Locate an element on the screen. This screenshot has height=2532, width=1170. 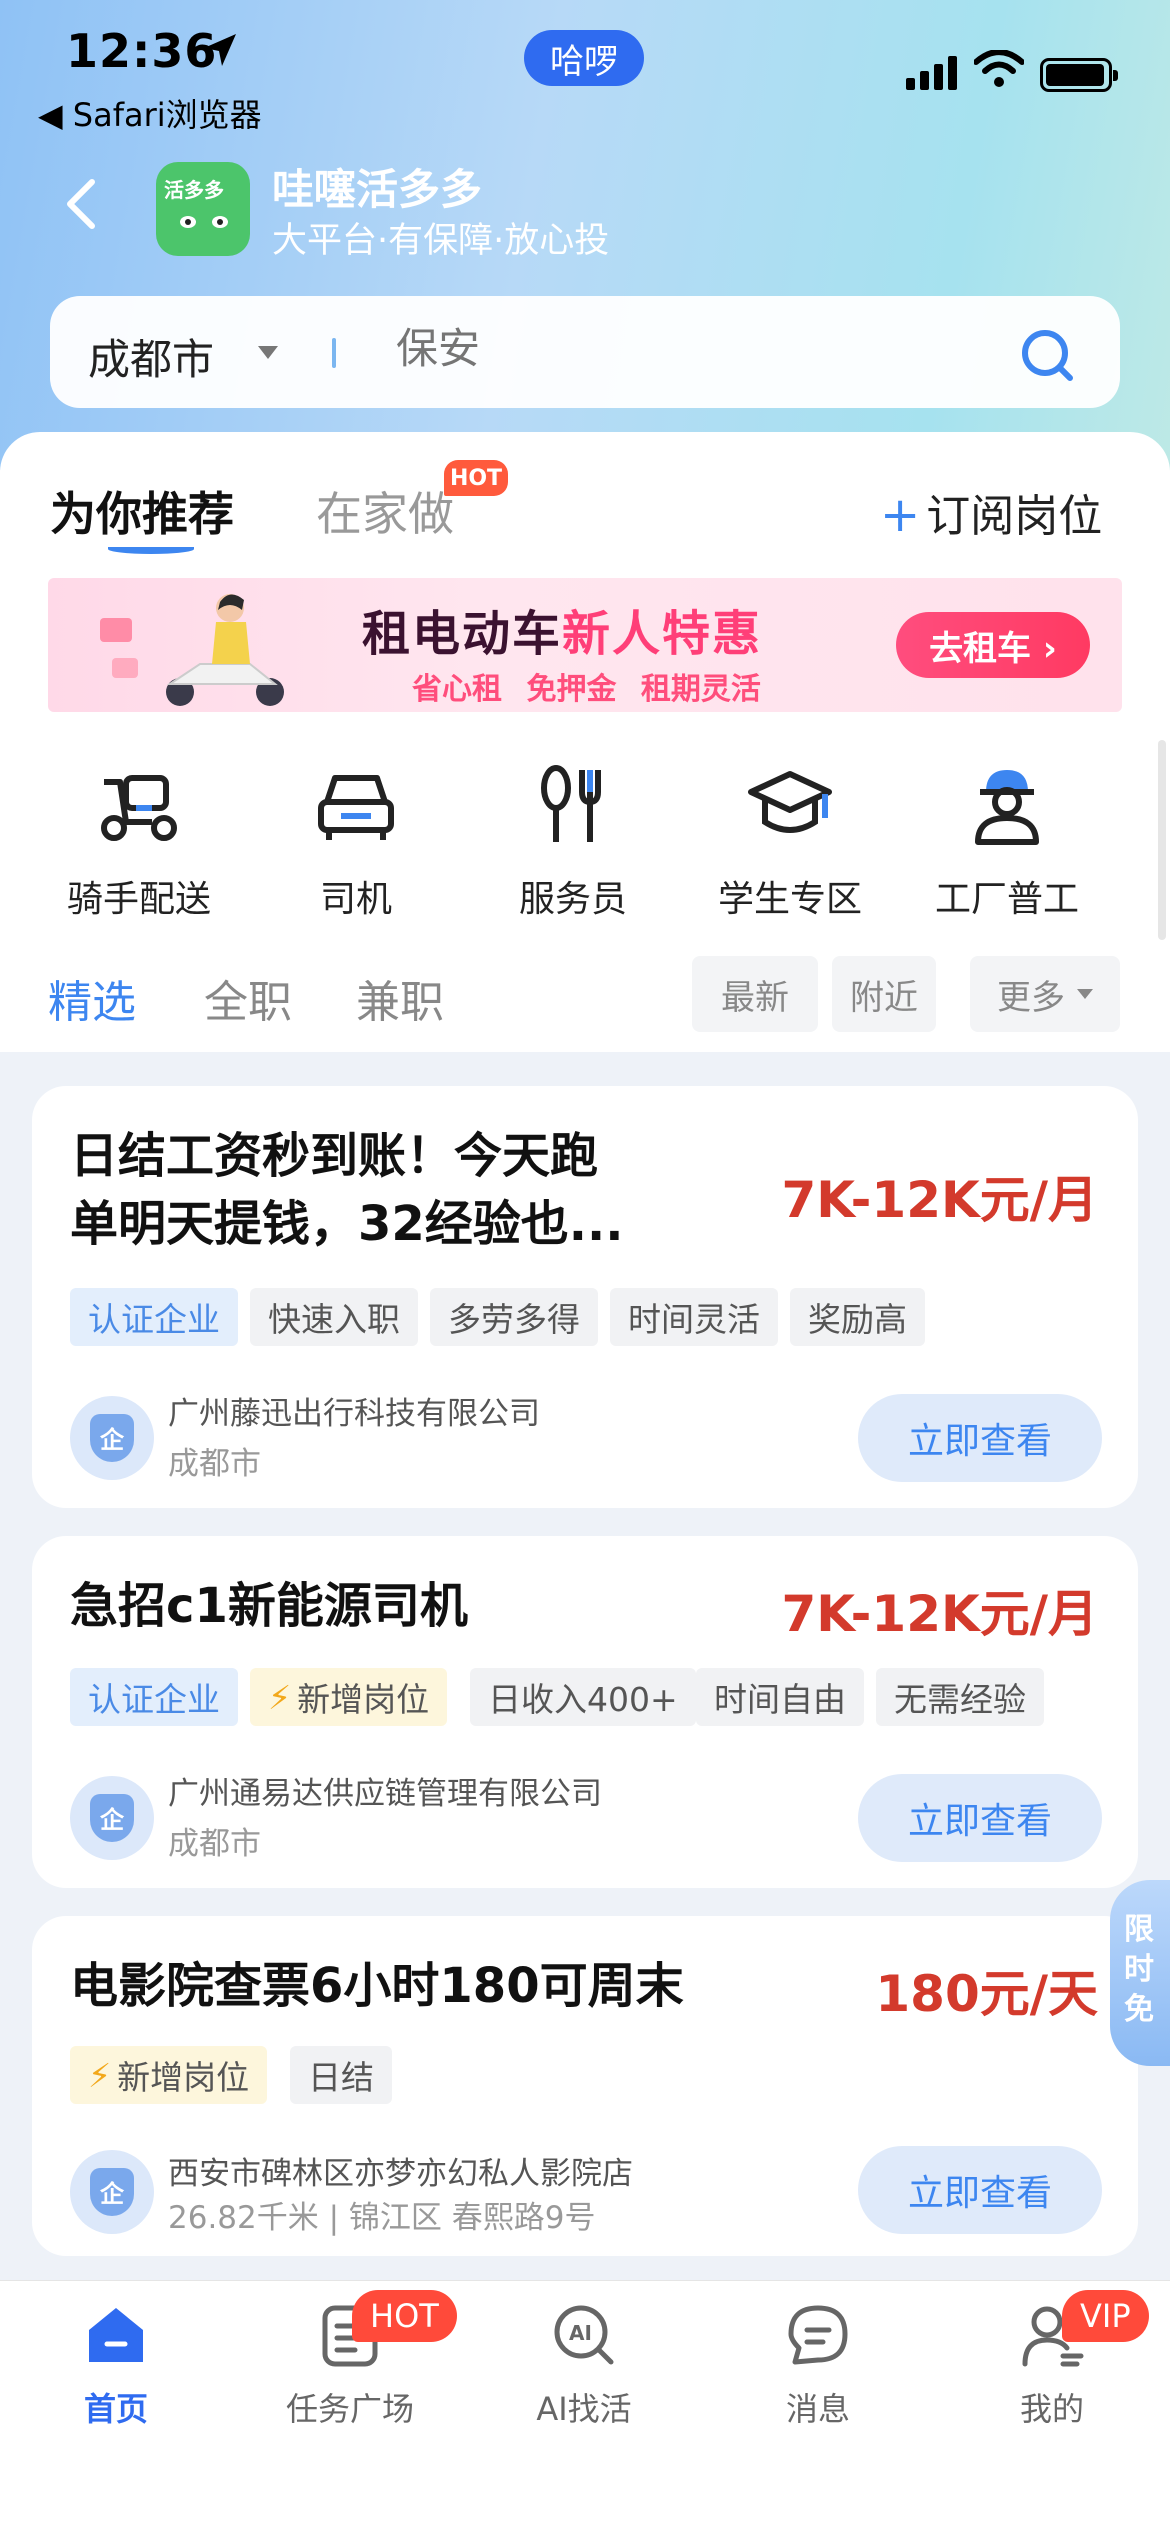
category-student: 学生专区 is located at coordinates (790, 842).